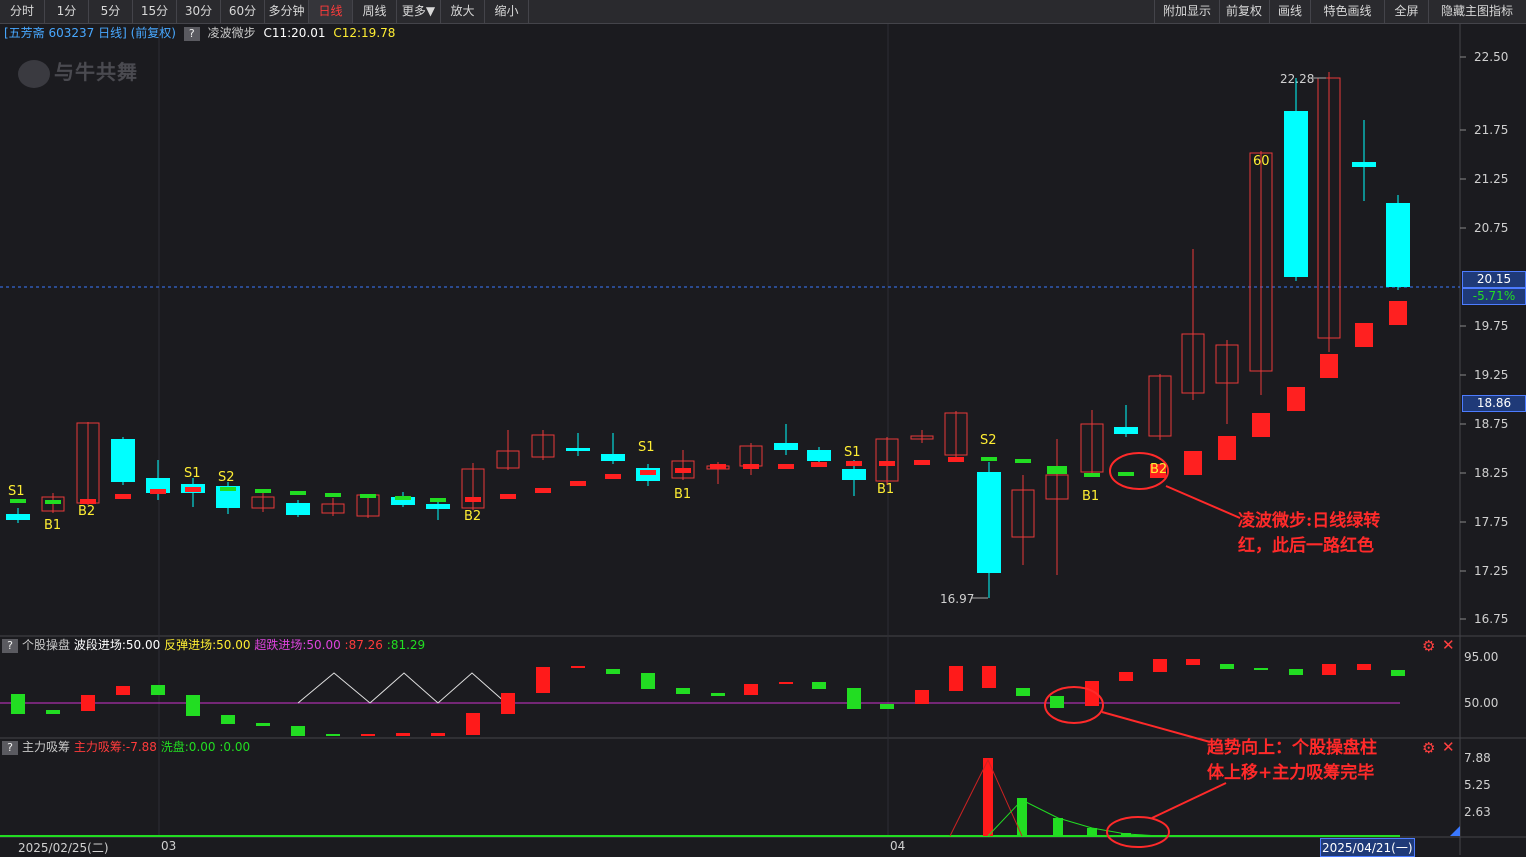 Image resolution: width=1526 pixels, height=857 pixels. Describe the element at coordinates (708, 697) in the screenshot. I see `panel2-bars` at that location.